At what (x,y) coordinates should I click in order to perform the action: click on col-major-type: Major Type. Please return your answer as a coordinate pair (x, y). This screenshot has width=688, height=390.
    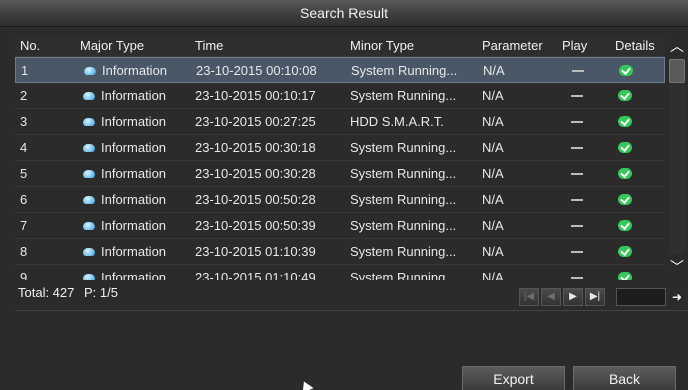
    Looking at the image, I should click on (112, 46).